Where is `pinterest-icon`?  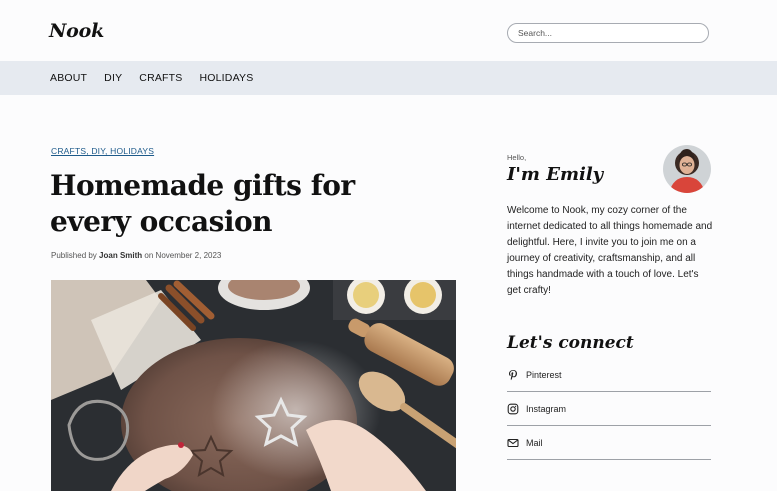
pinterest-icon is located at coordinates (513, 374).